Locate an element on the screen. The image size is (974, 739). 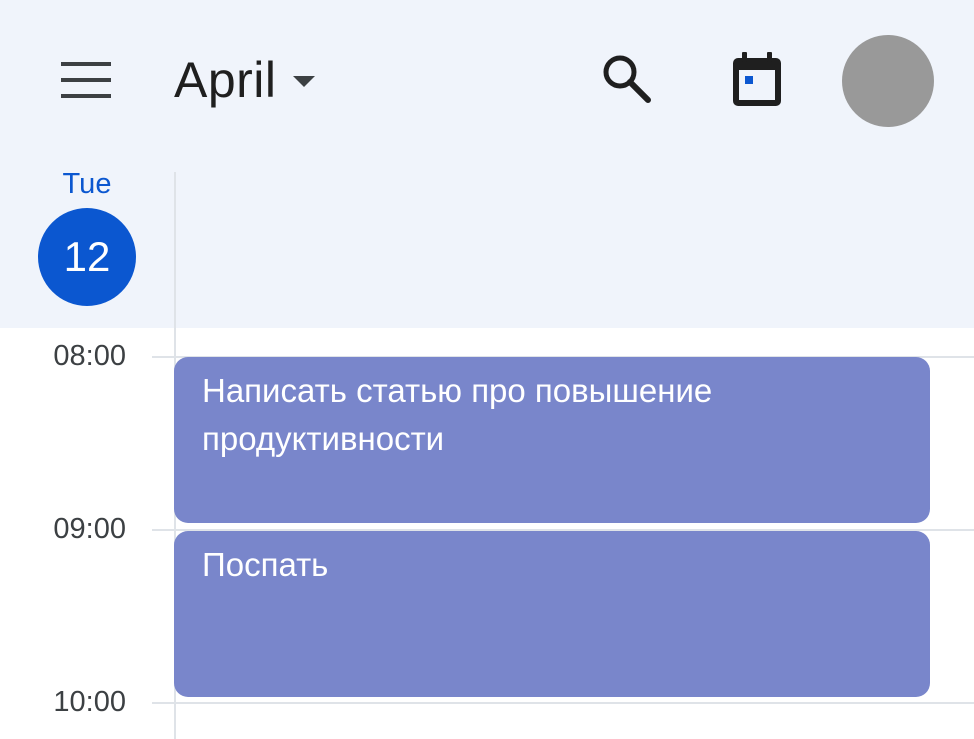
calendar-today-icon is located at coordinates (757, 82).